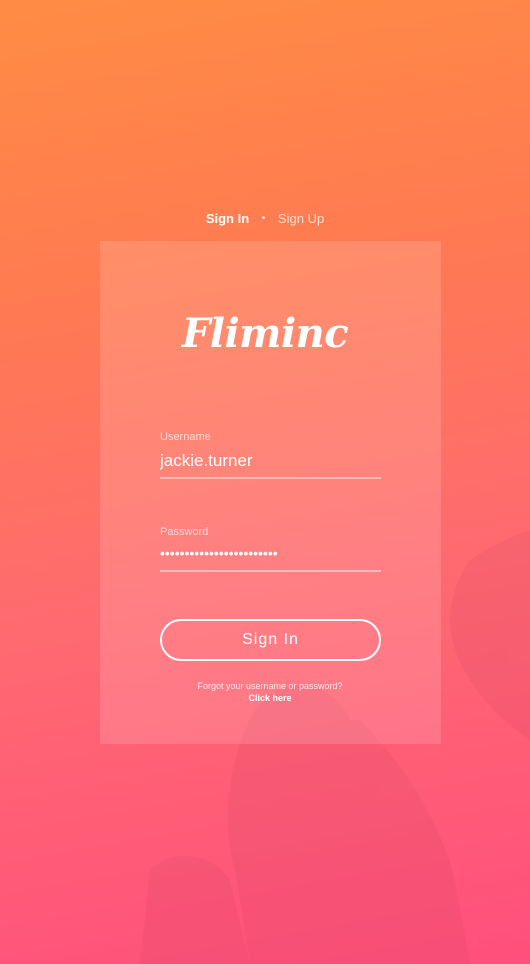 This screenshot has height=964, width=530. What do you see at coordinates (184, 532) in the screenshot?
I see `password-label: Password` at bounding box center [184, 532].